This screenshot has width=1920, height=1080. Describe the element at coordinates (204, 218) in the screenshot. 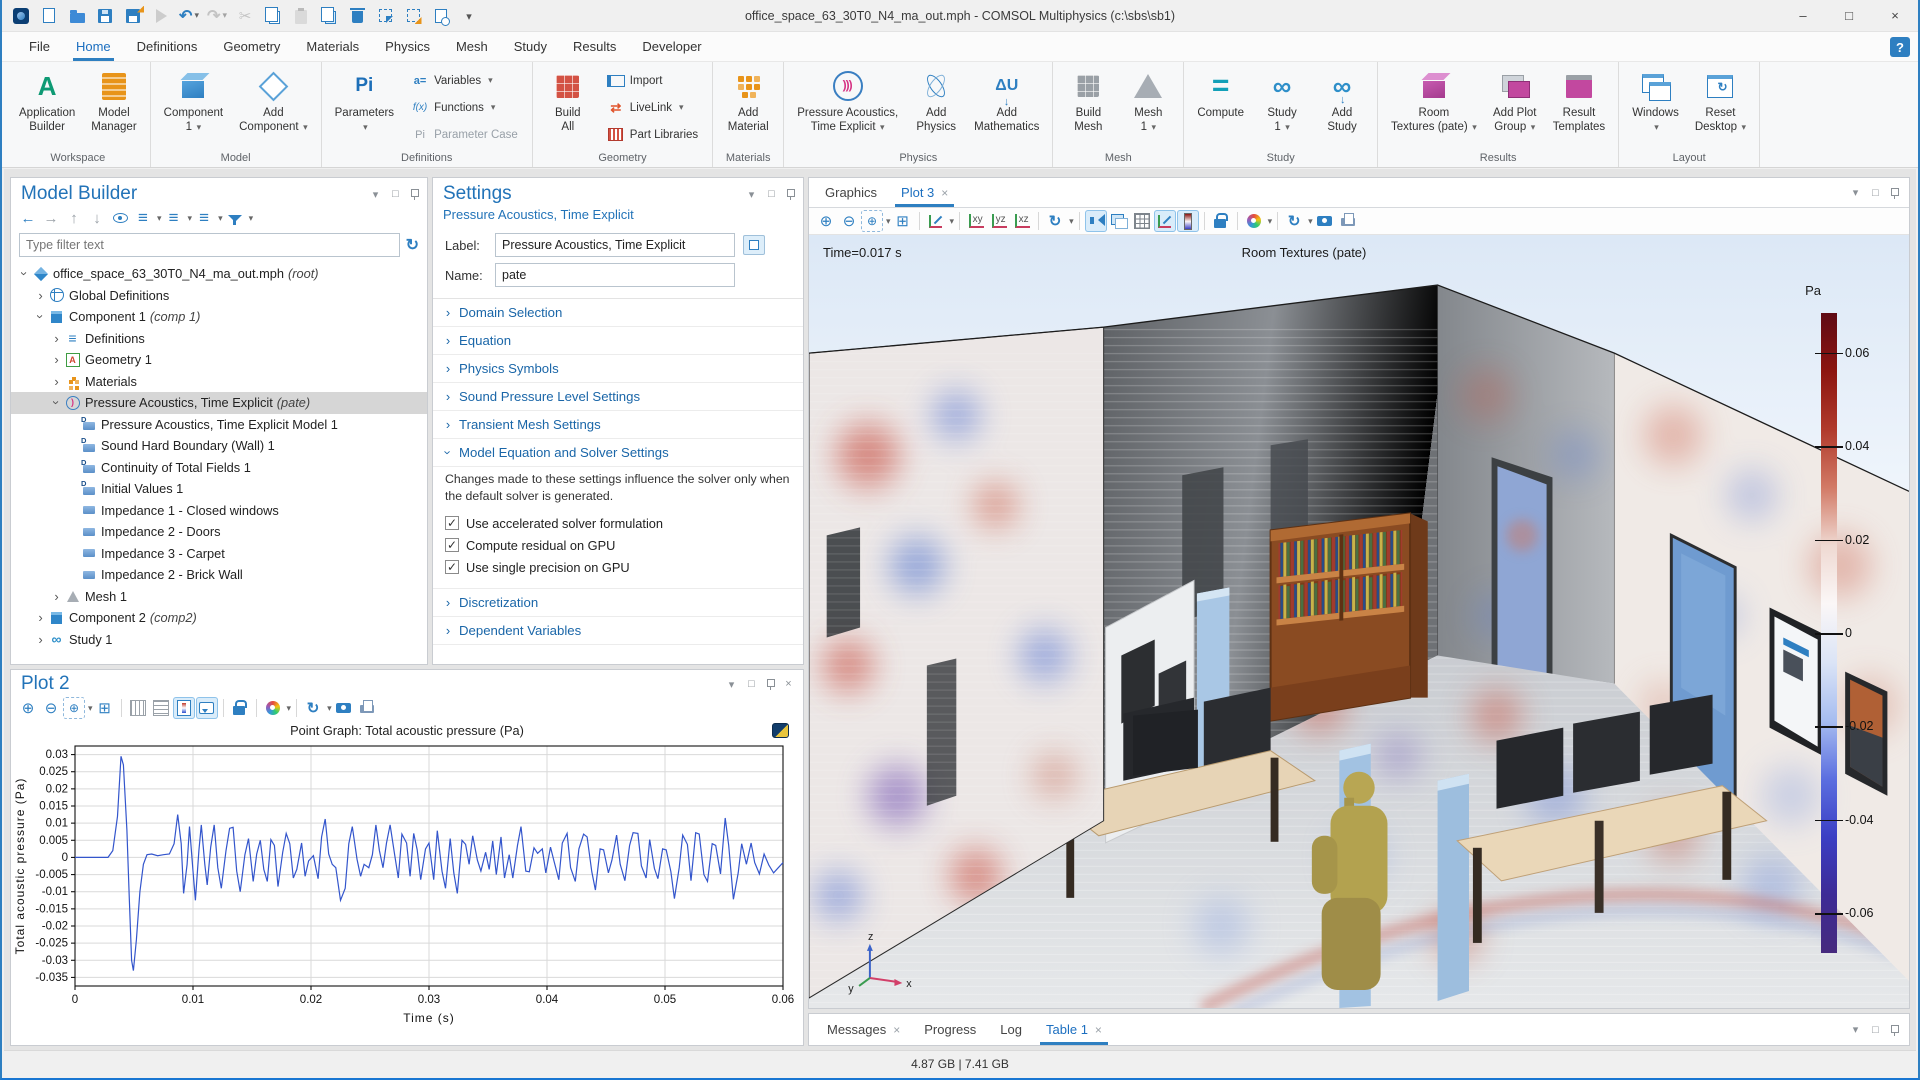

I see `node-text-button` at that location.